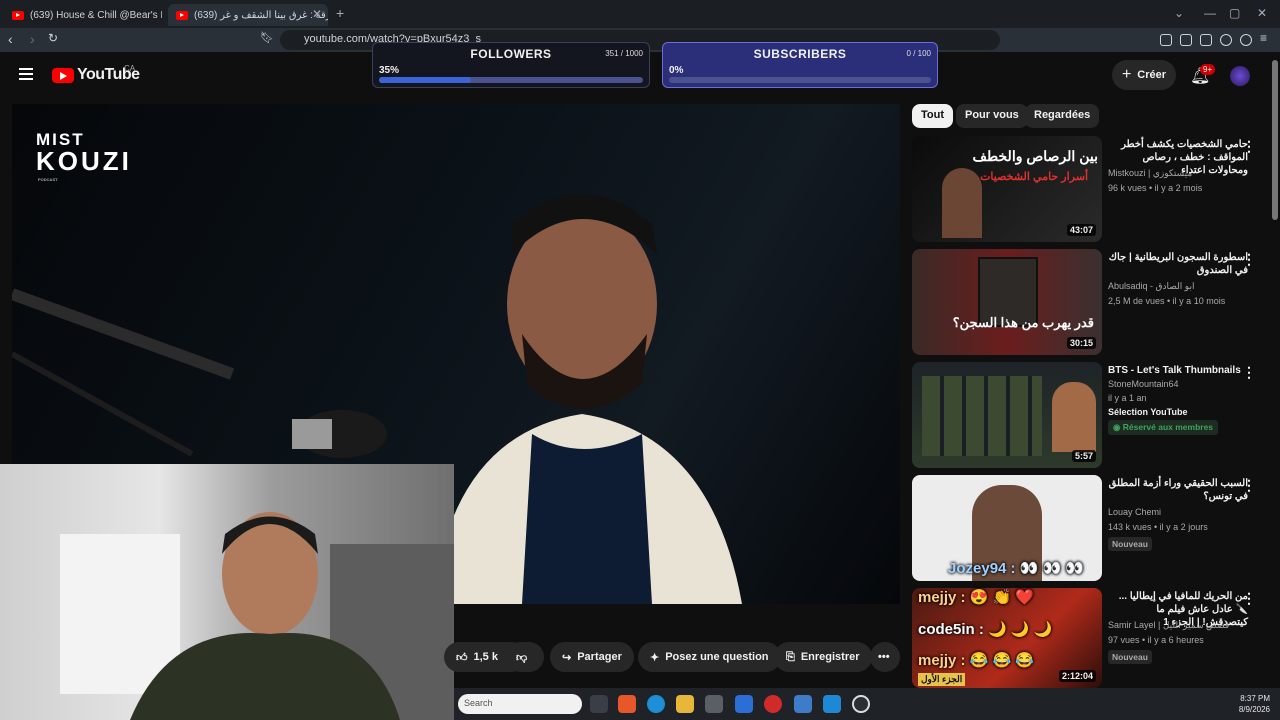 This screenshot has width=1280, height=720. I want to click on channel-name: StoneMountain64, so click(1143, 384).